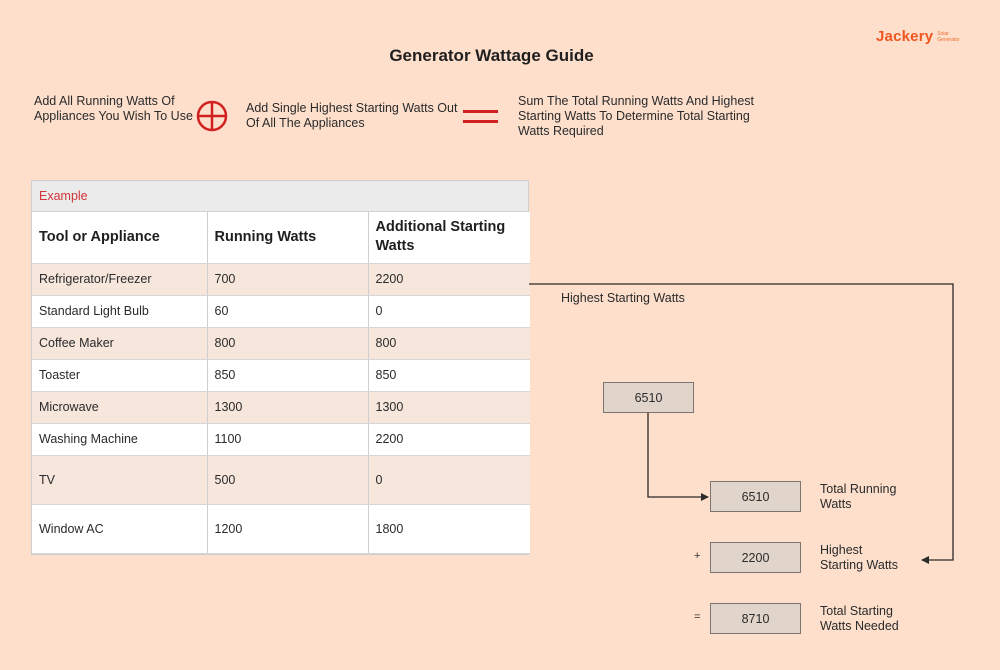 The height and width of the screenshot is (670, 1000). I want to click on cell-running: 1100, so click(288, 439).